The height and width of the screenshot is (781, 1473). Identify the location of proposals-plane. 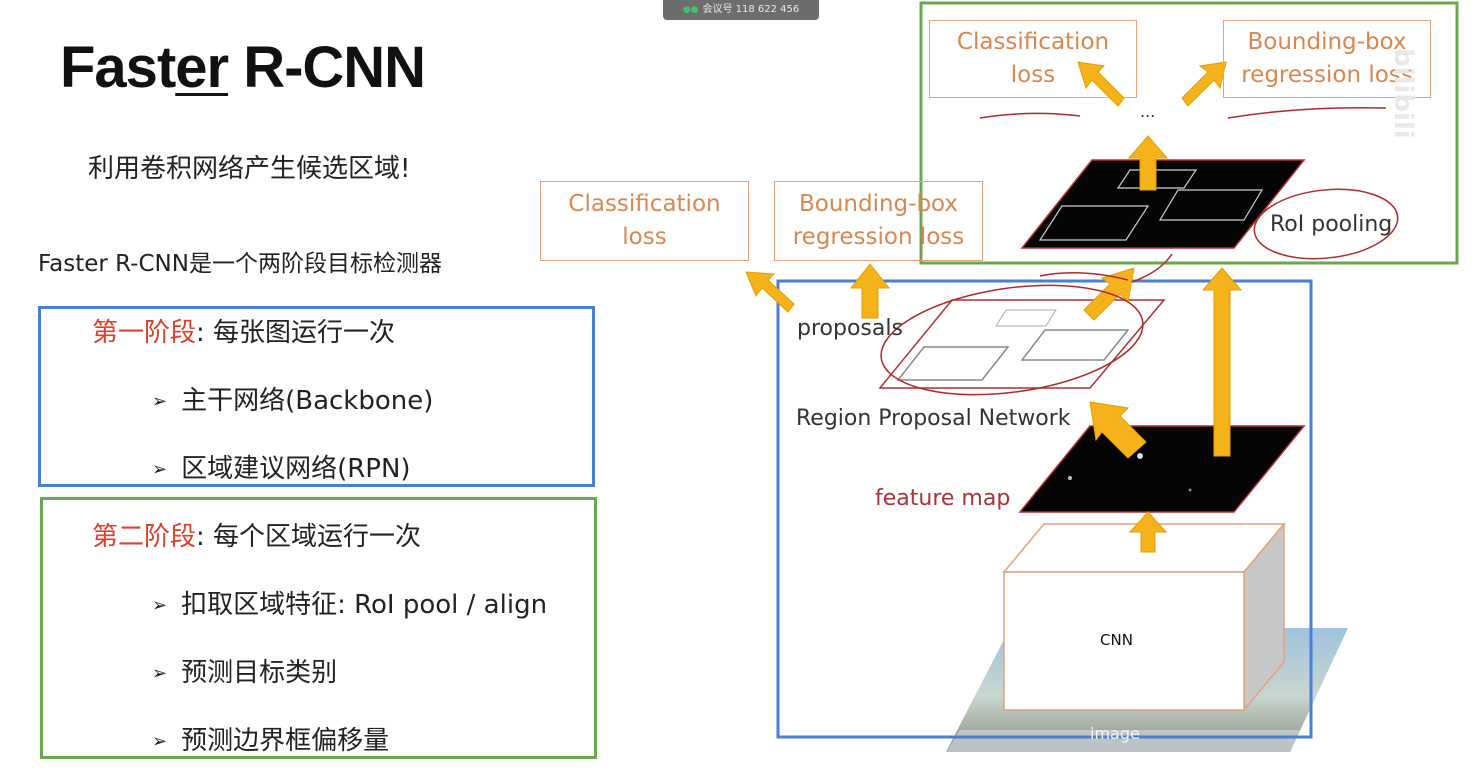
(1022, 344).